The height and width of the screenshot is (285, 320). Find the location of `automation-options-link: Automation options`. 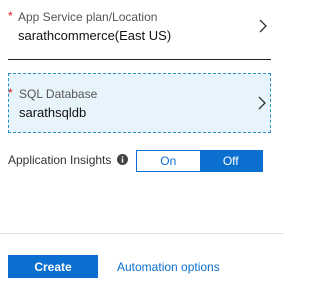

automation-options-link: Automation options is located at coordinates (168, 267).